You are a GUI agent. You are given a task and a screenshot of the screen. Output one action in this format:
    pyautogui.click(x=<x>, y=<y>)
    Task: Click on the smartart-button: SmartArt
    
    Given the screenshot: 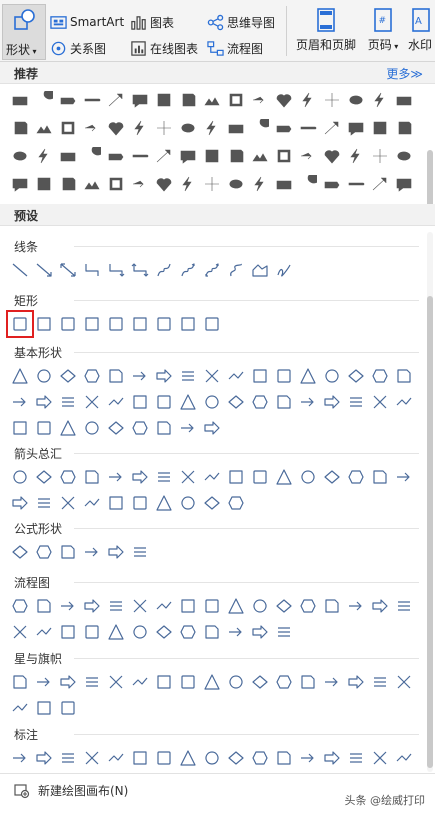 What is the action you would take?
    pyautogui.click(x=87, y=22)
    